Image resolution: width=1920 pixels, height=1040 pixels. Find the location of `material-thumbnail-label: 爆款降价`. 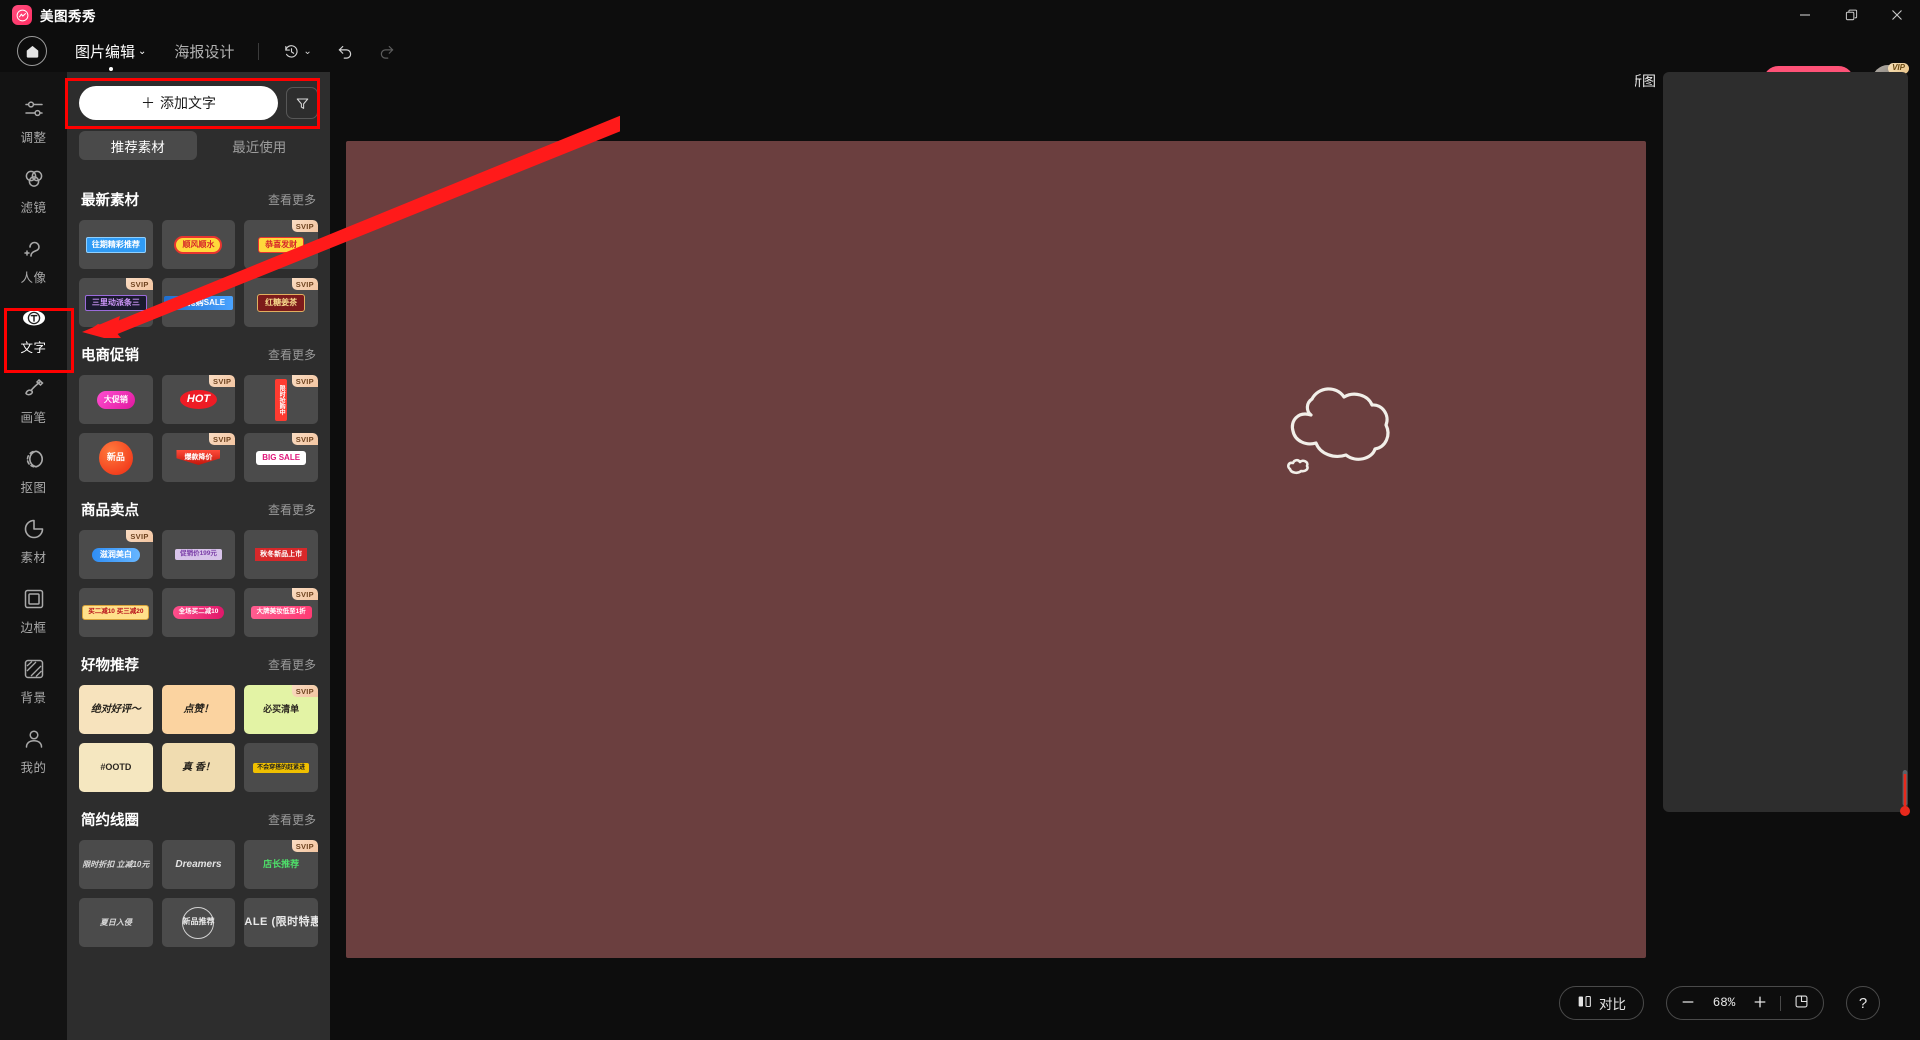

material-thumbnail-label: 爆款降价 is located at coordinates (198, 457).